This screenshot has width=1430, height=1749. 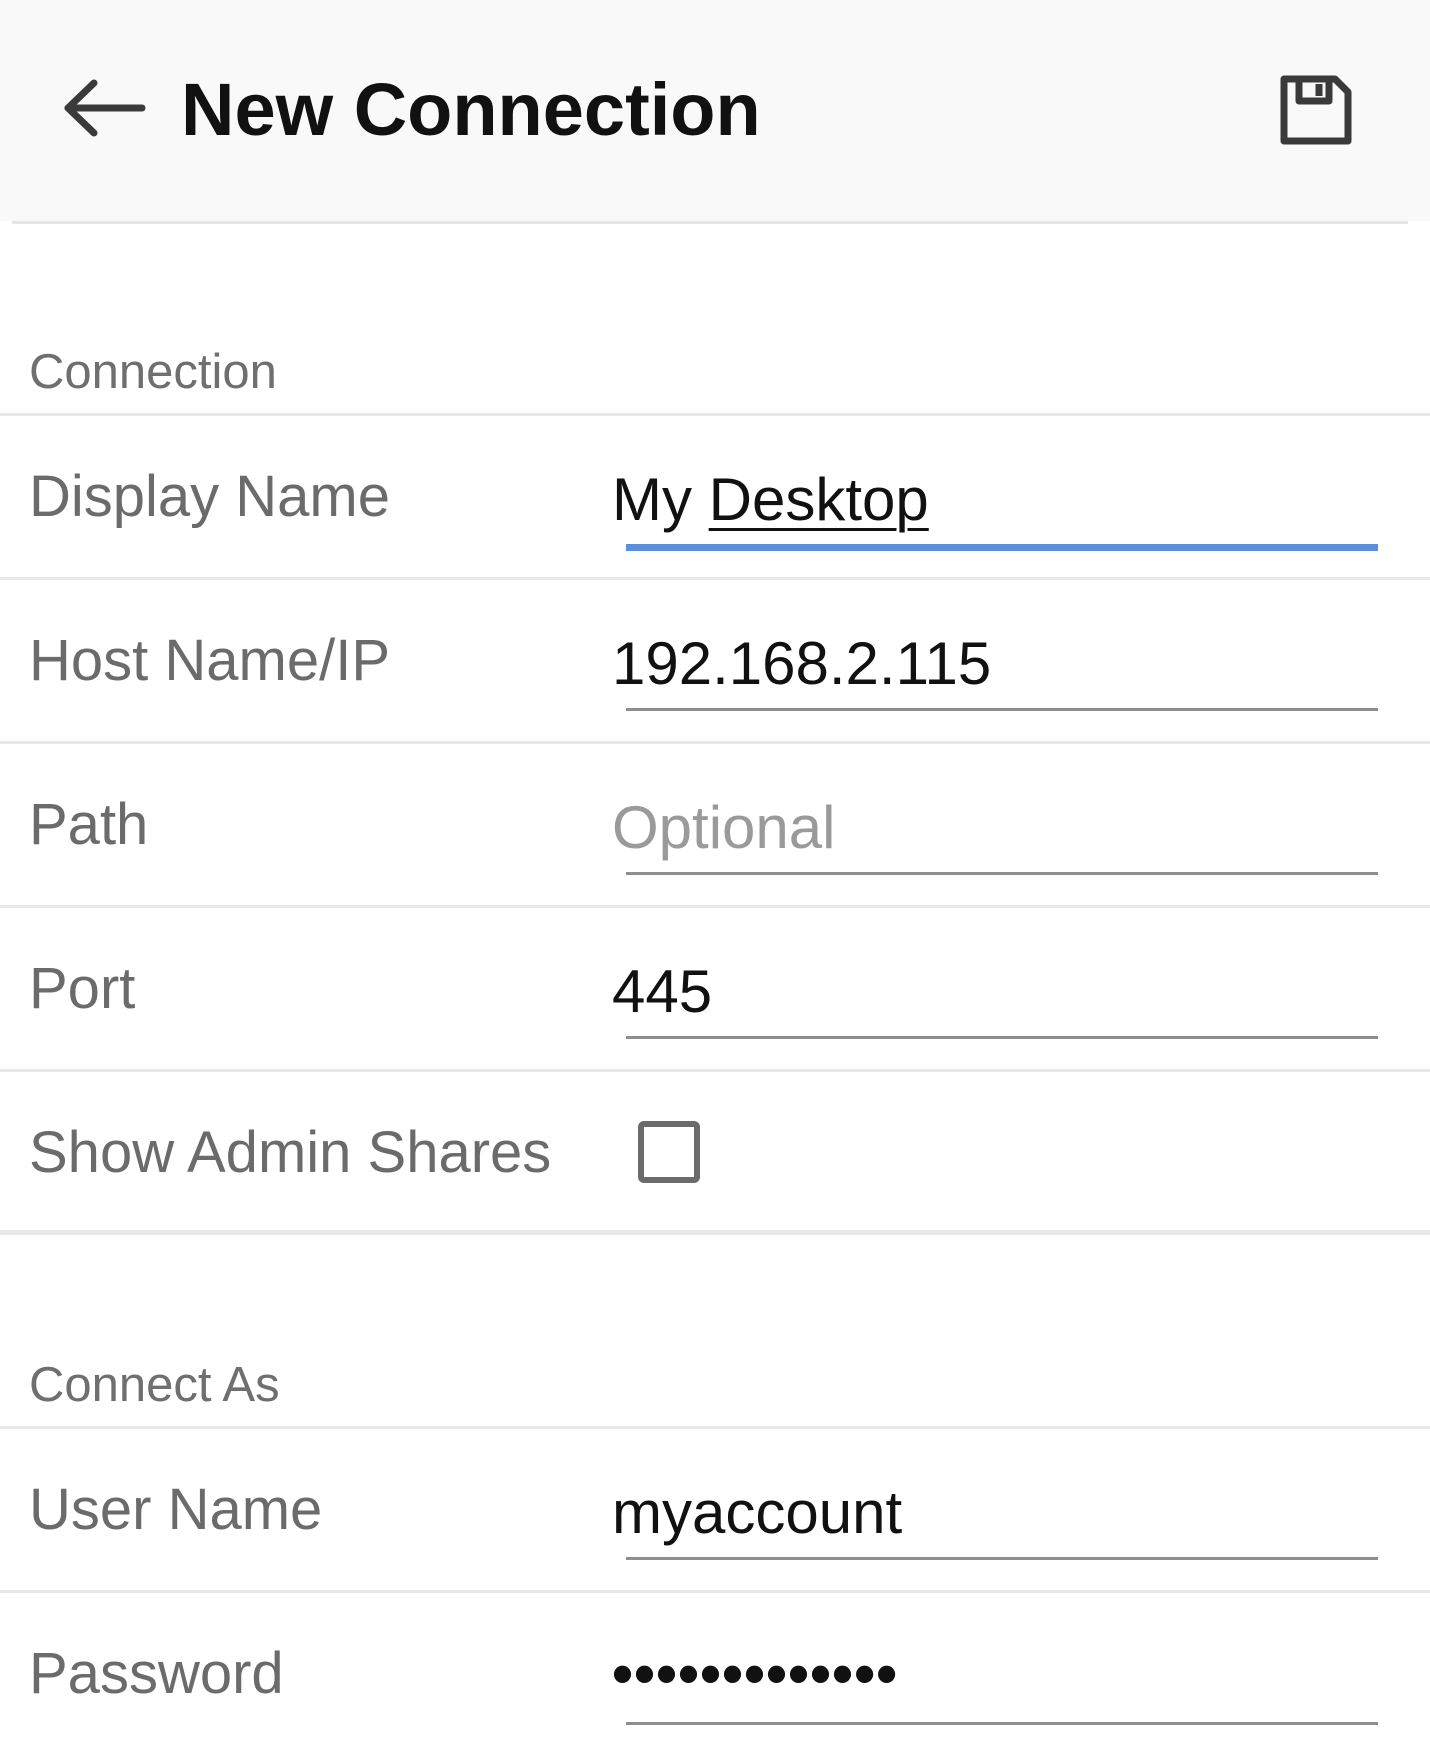 I want to click on display-name-label: Display Name, so click(x=209, y=496).